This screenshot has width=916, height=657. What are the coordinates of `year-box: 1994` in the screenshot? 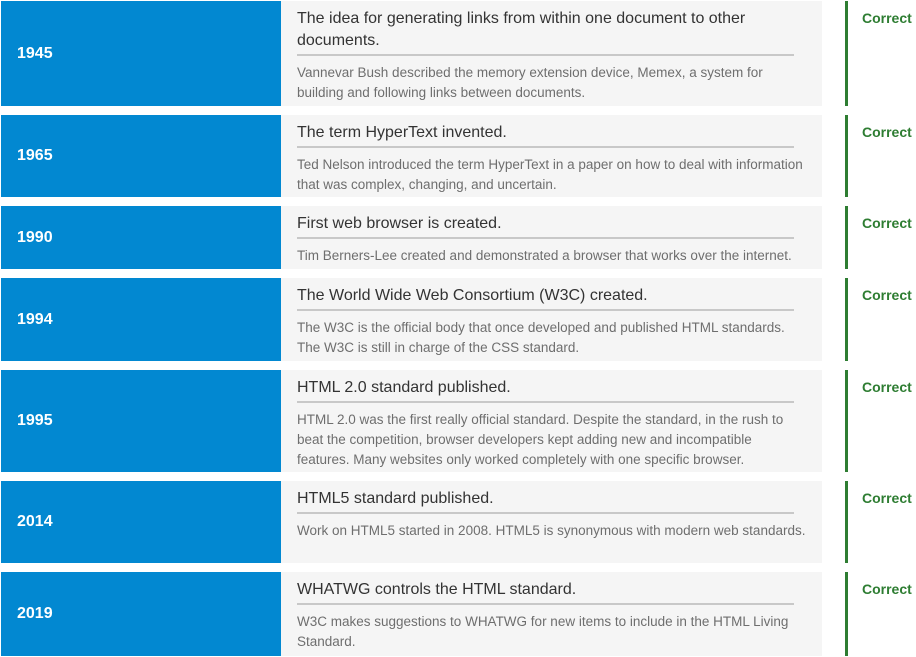 It's located at (141, 319).